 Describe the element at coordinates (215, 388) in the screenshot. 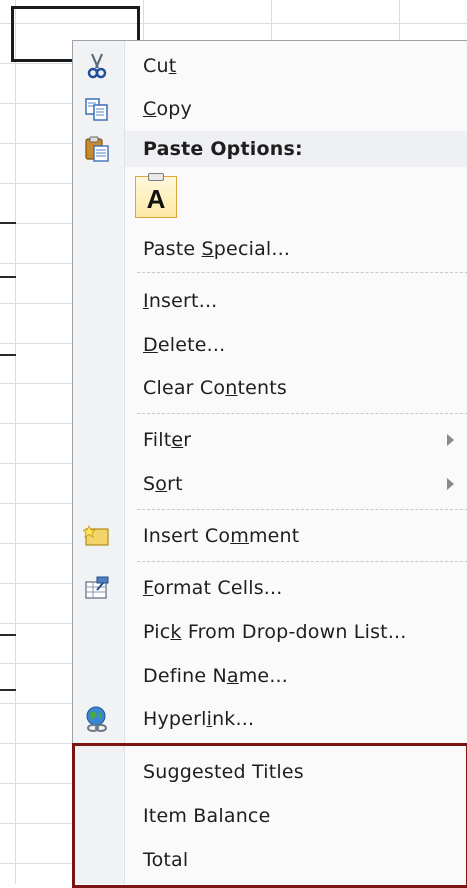

I see `menu-item-label: Clear Contents` at that location.